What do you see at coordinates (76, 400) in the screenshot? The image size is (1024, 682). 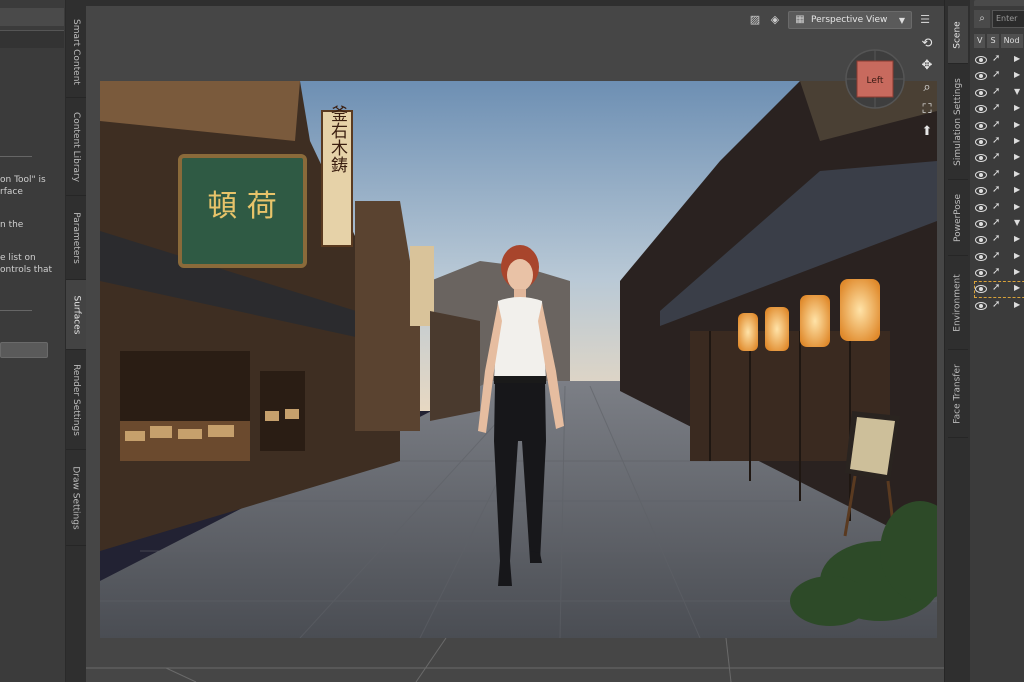 I see `tab-render-settings: Render Settings` at bounding box center [76, 400].